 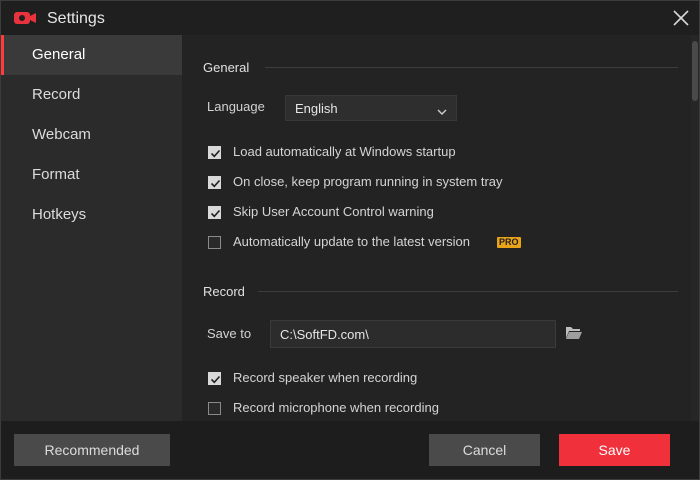 I want to click on sidebar-item-hotkeys: Hotkeys, so click(x=91, y=215).